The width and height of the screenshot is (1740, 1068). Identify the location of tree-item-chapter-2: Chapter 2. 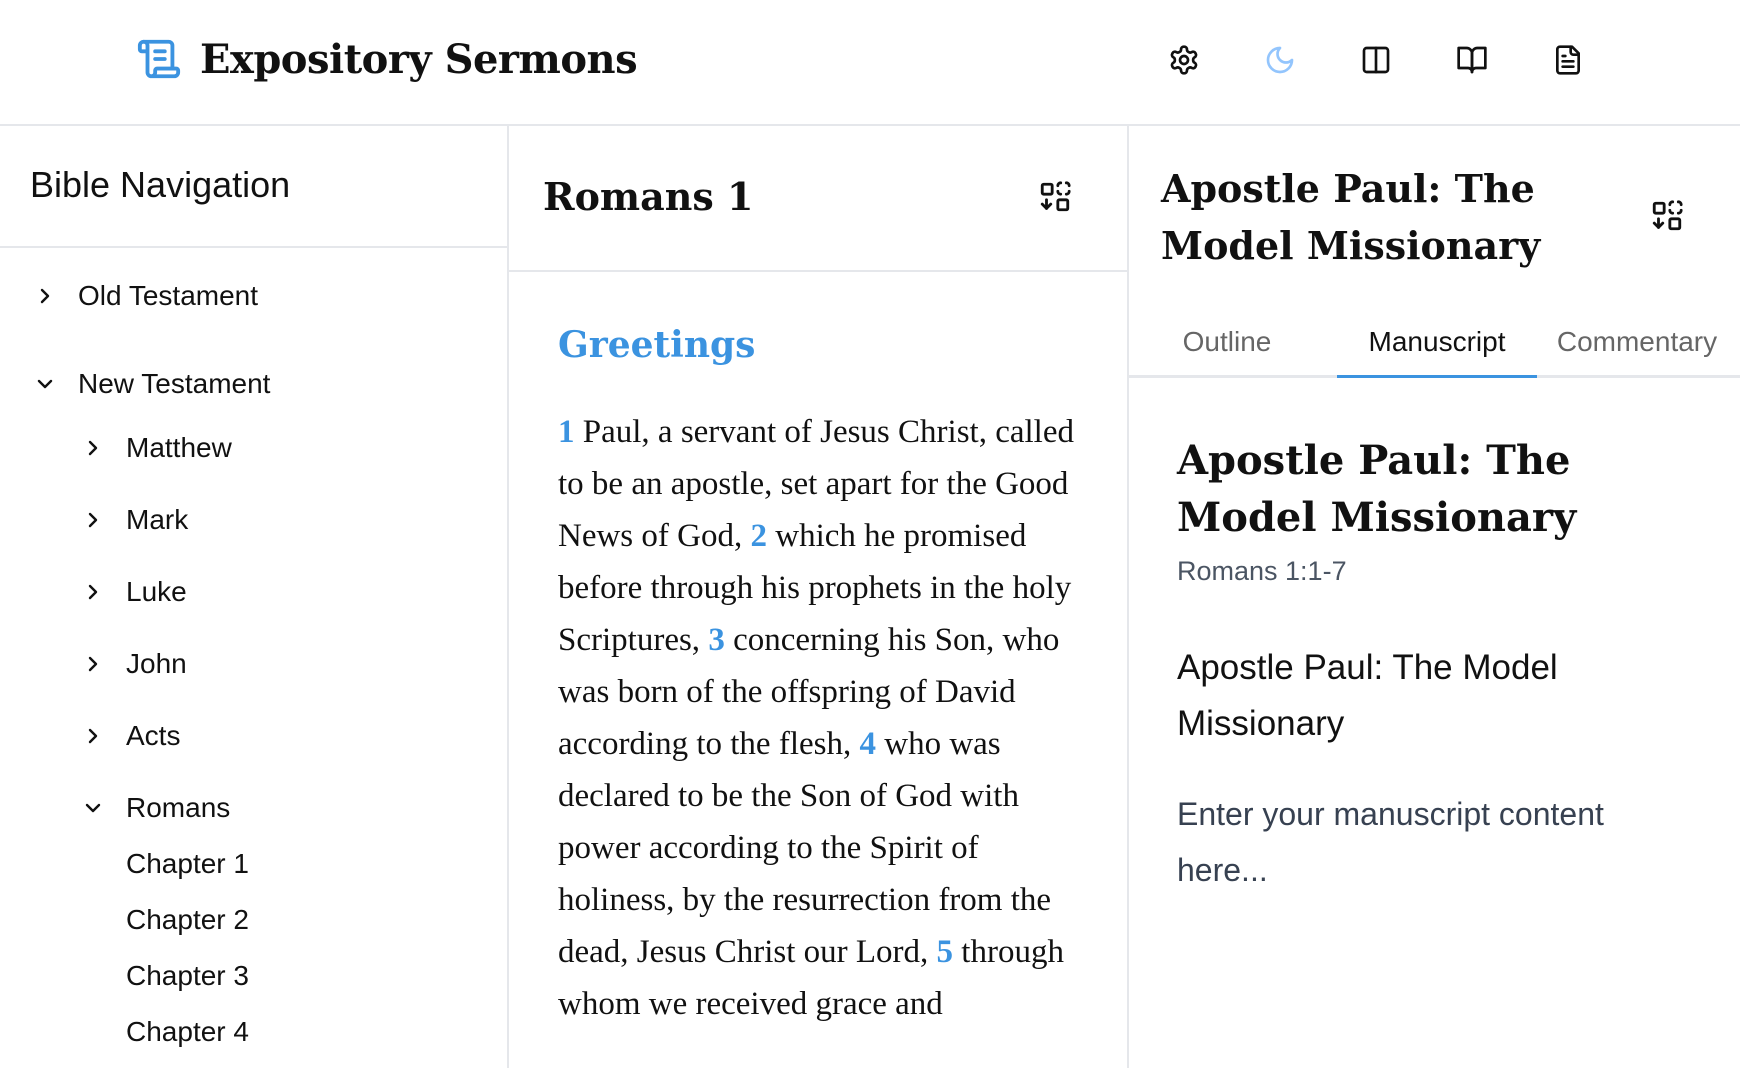
(187, 920).